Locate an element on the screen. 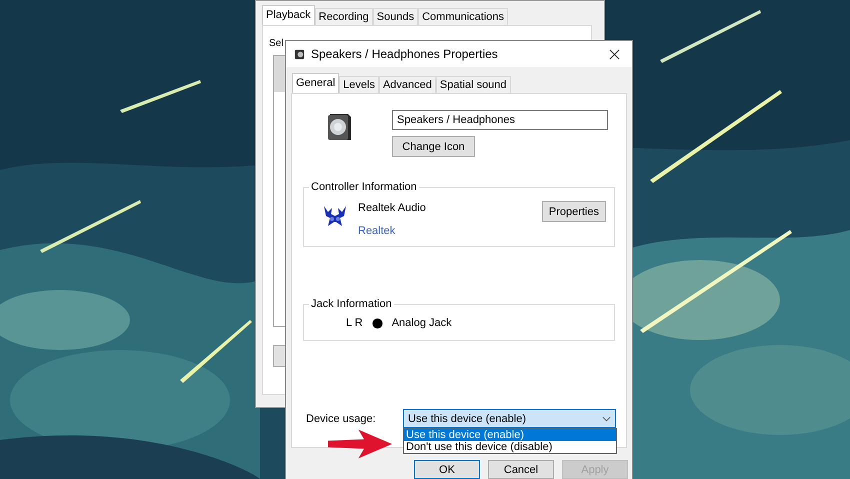 The width and height of the screenshot is (850, 479). properties-button: Properties is located at coordinates (574, 211).